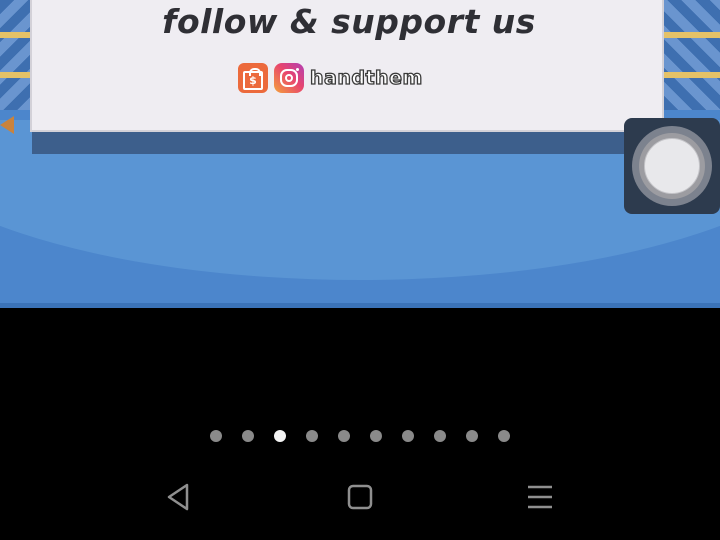 Image resolution: width=720 pixels, height=540 pixels. I want to click on assistive-touch-button, so click(672, 166).